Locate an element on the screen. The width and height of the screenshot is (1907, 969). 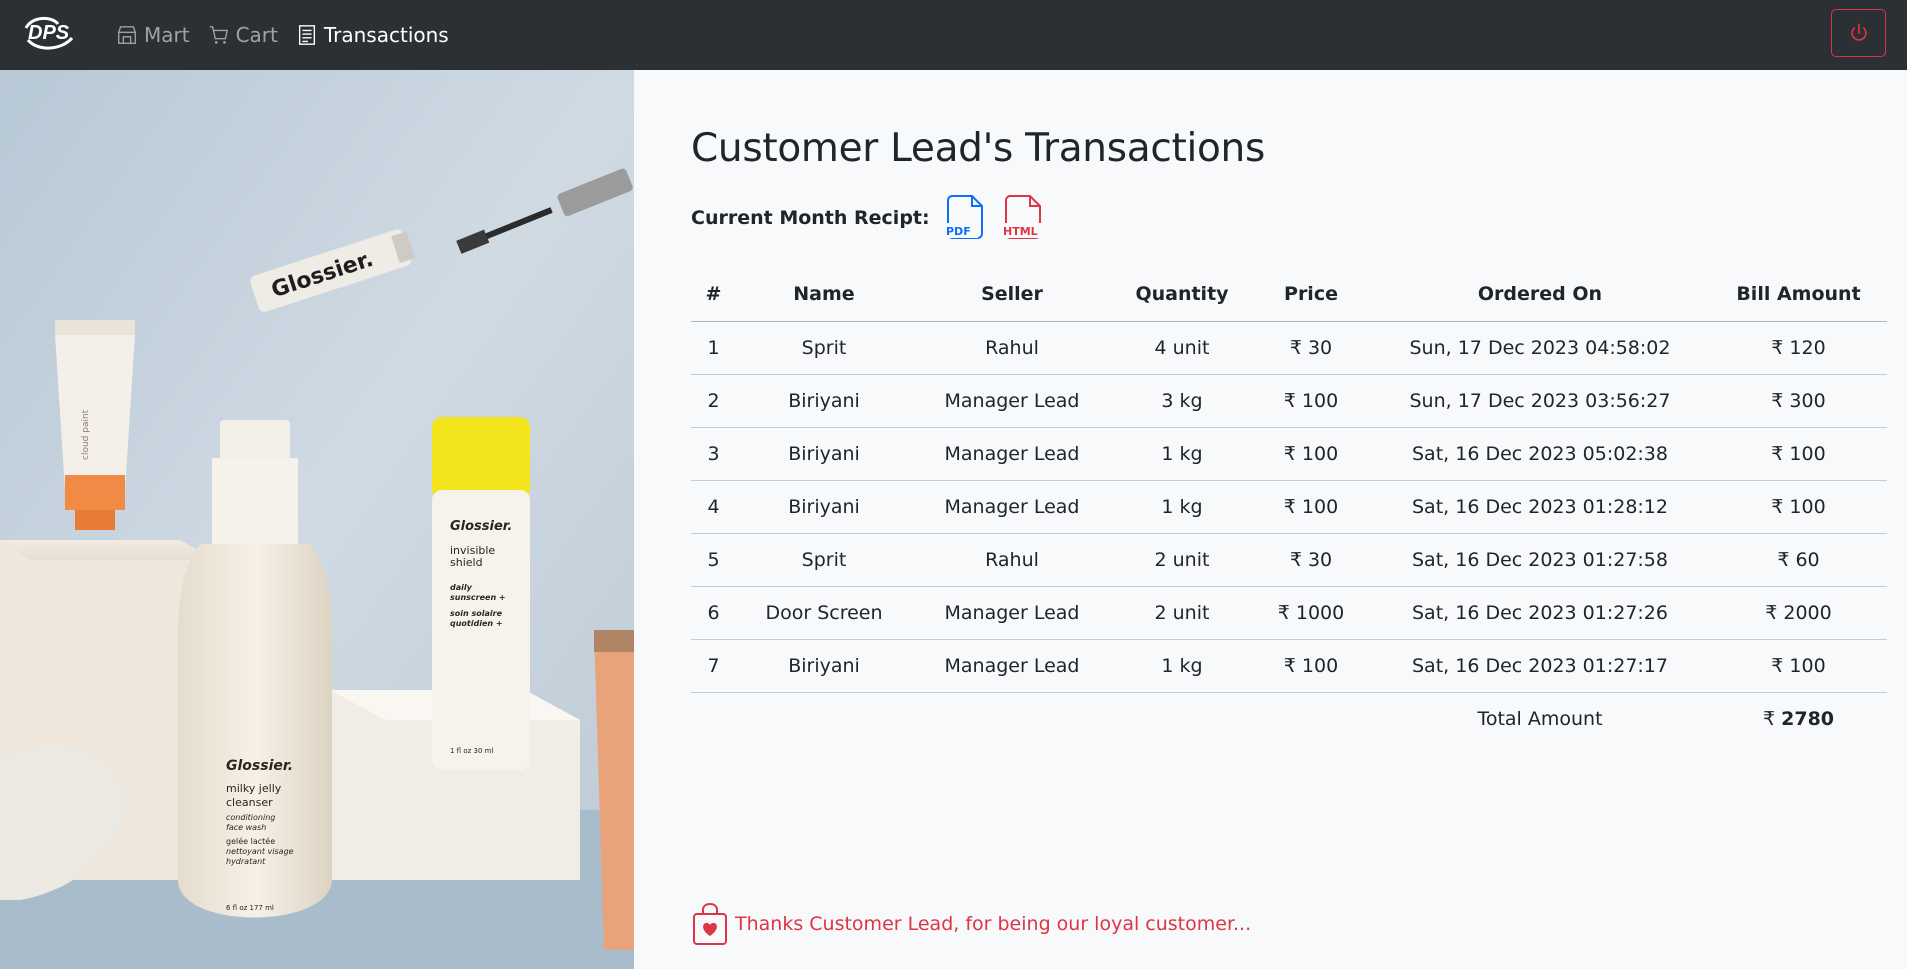
svg-text: conditioning is located at coordinates (250, 817).